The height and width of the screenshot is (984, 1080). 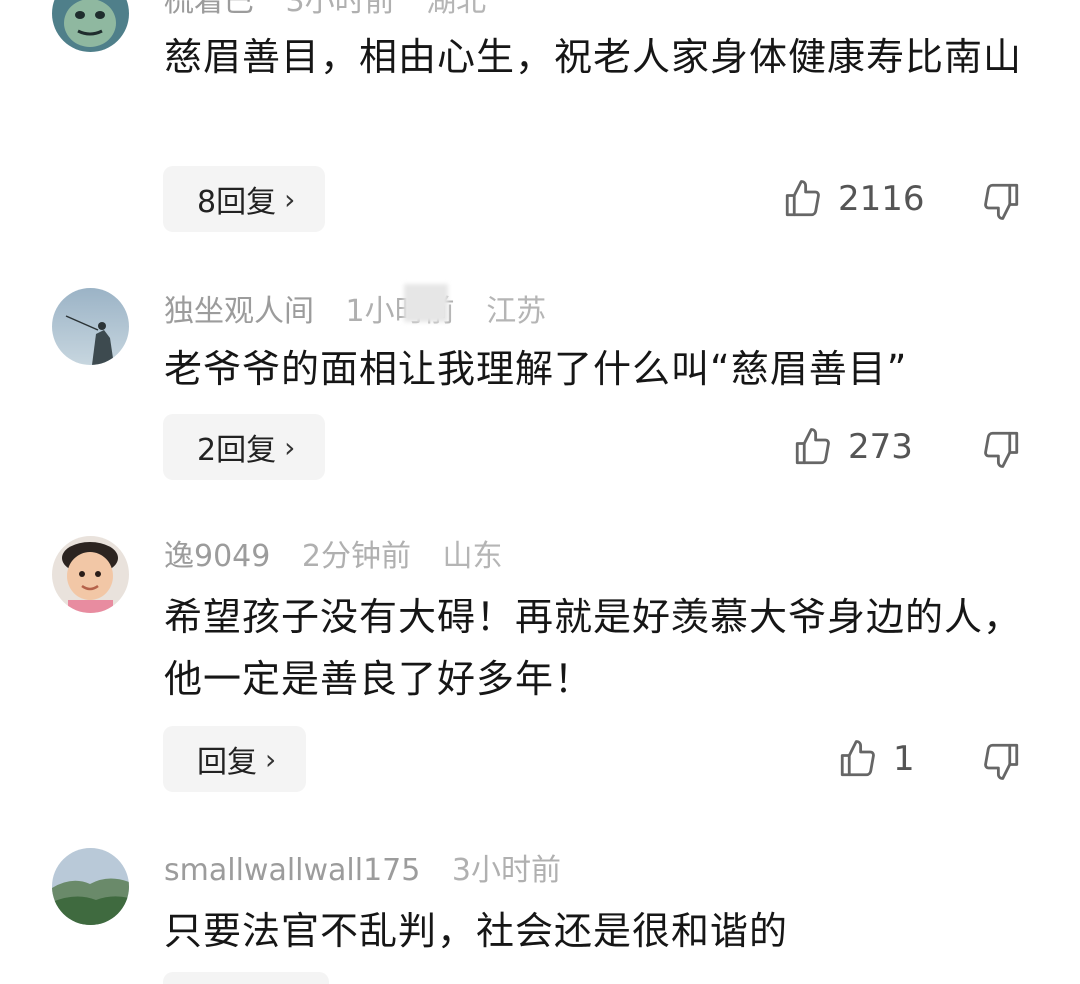 I want to click on timestamp: 3小时前, so click(x=506, y=870).